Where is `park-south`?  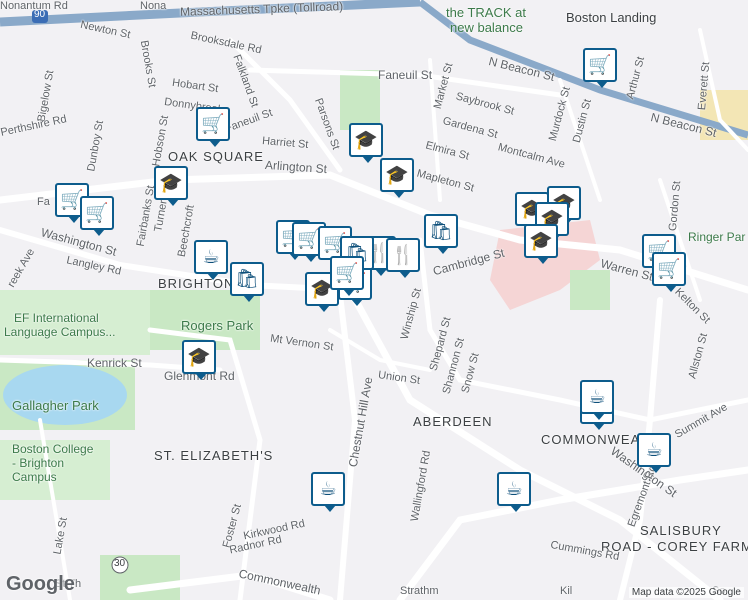
park-south is located at coordinates (140, 577).